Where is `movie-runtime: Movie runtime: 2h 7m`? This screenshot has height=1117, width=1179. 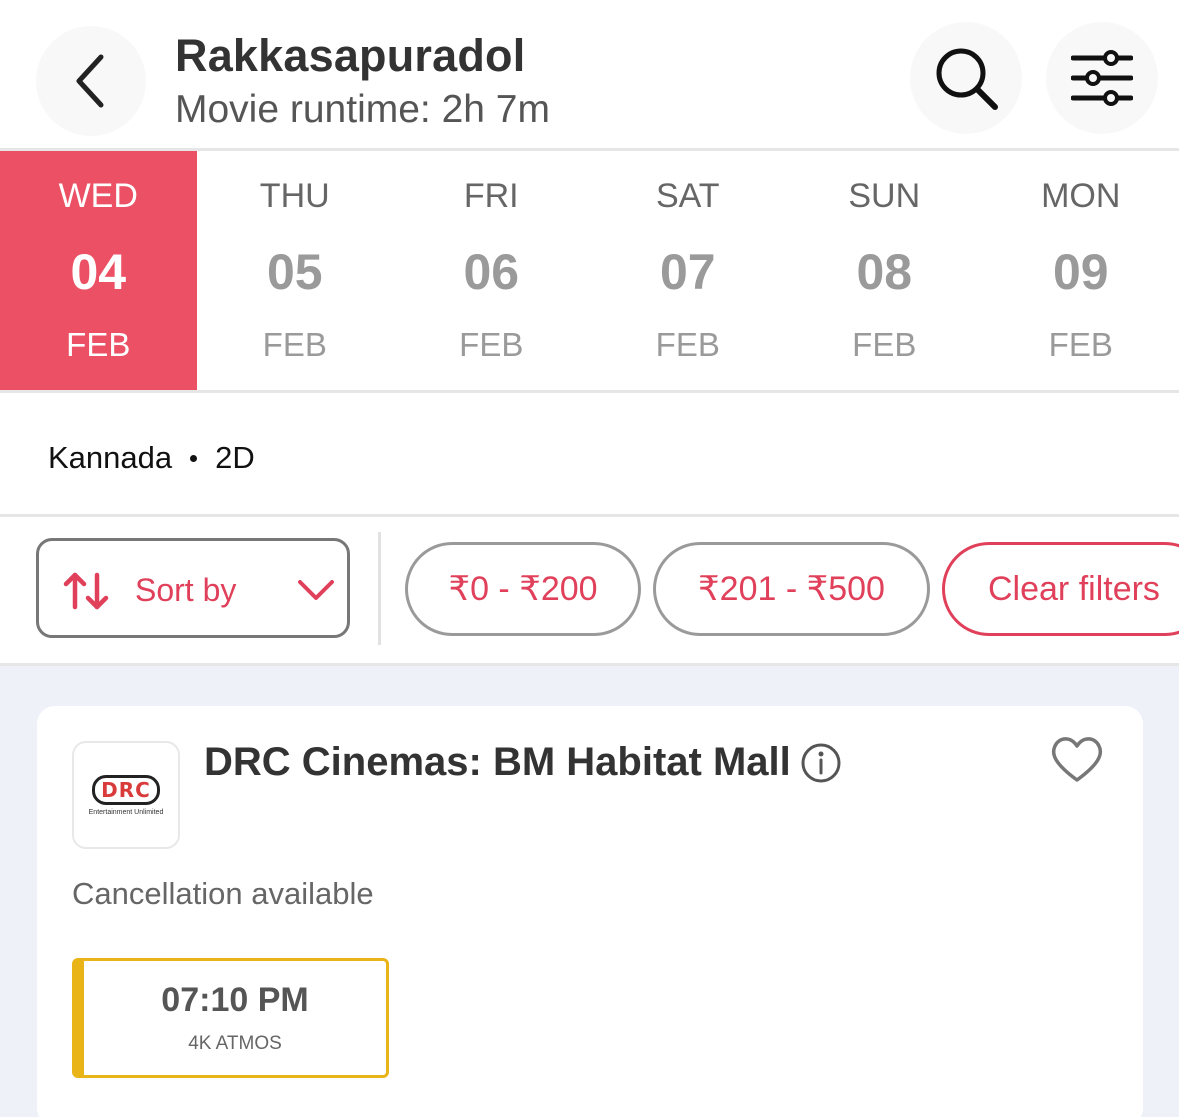
movie-runtime: Movie runtime: 2h 7m is located at coordinates (362, 109).